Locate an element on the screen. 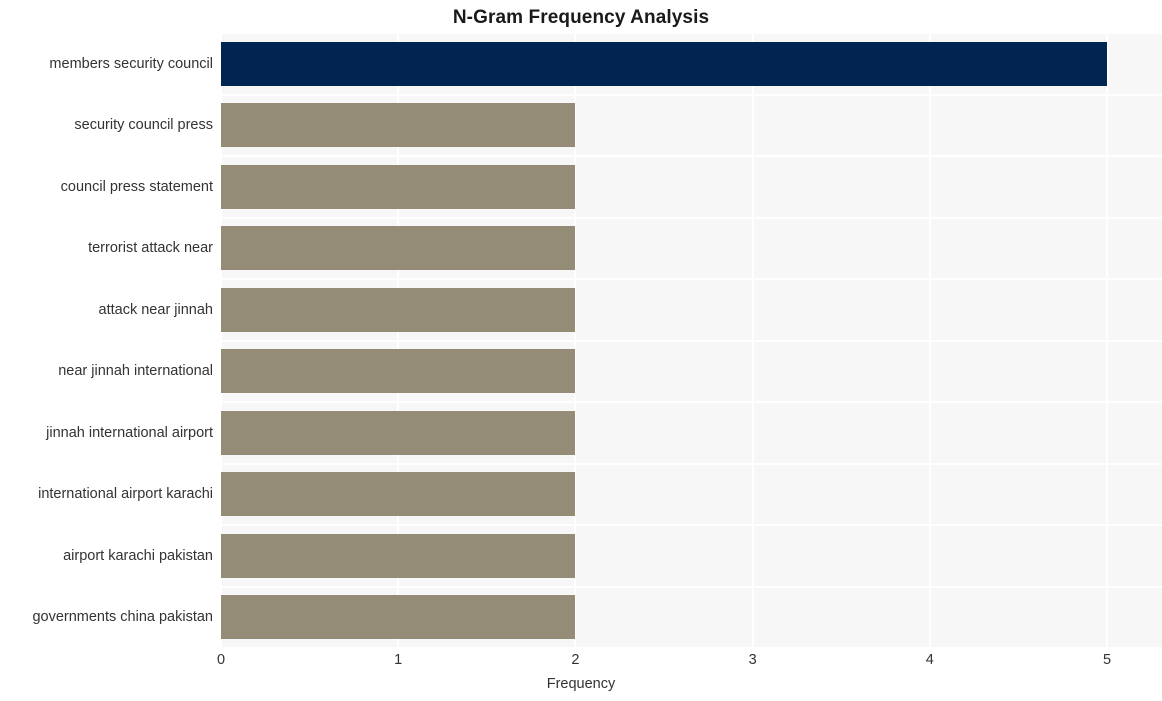 The height and width of the screenshot is (701, 1162). y-axis-tick-label: jinnah international airport is located at coordinates (129, 432).